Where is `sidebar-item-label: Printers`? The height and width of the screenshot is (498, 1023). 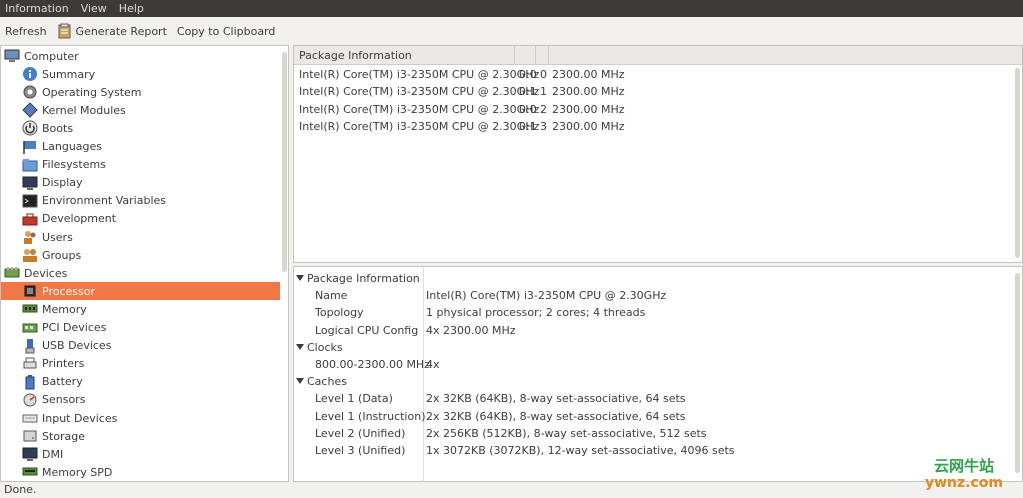
sidebar-item-label: Printers is located at coordinates (63, 364).